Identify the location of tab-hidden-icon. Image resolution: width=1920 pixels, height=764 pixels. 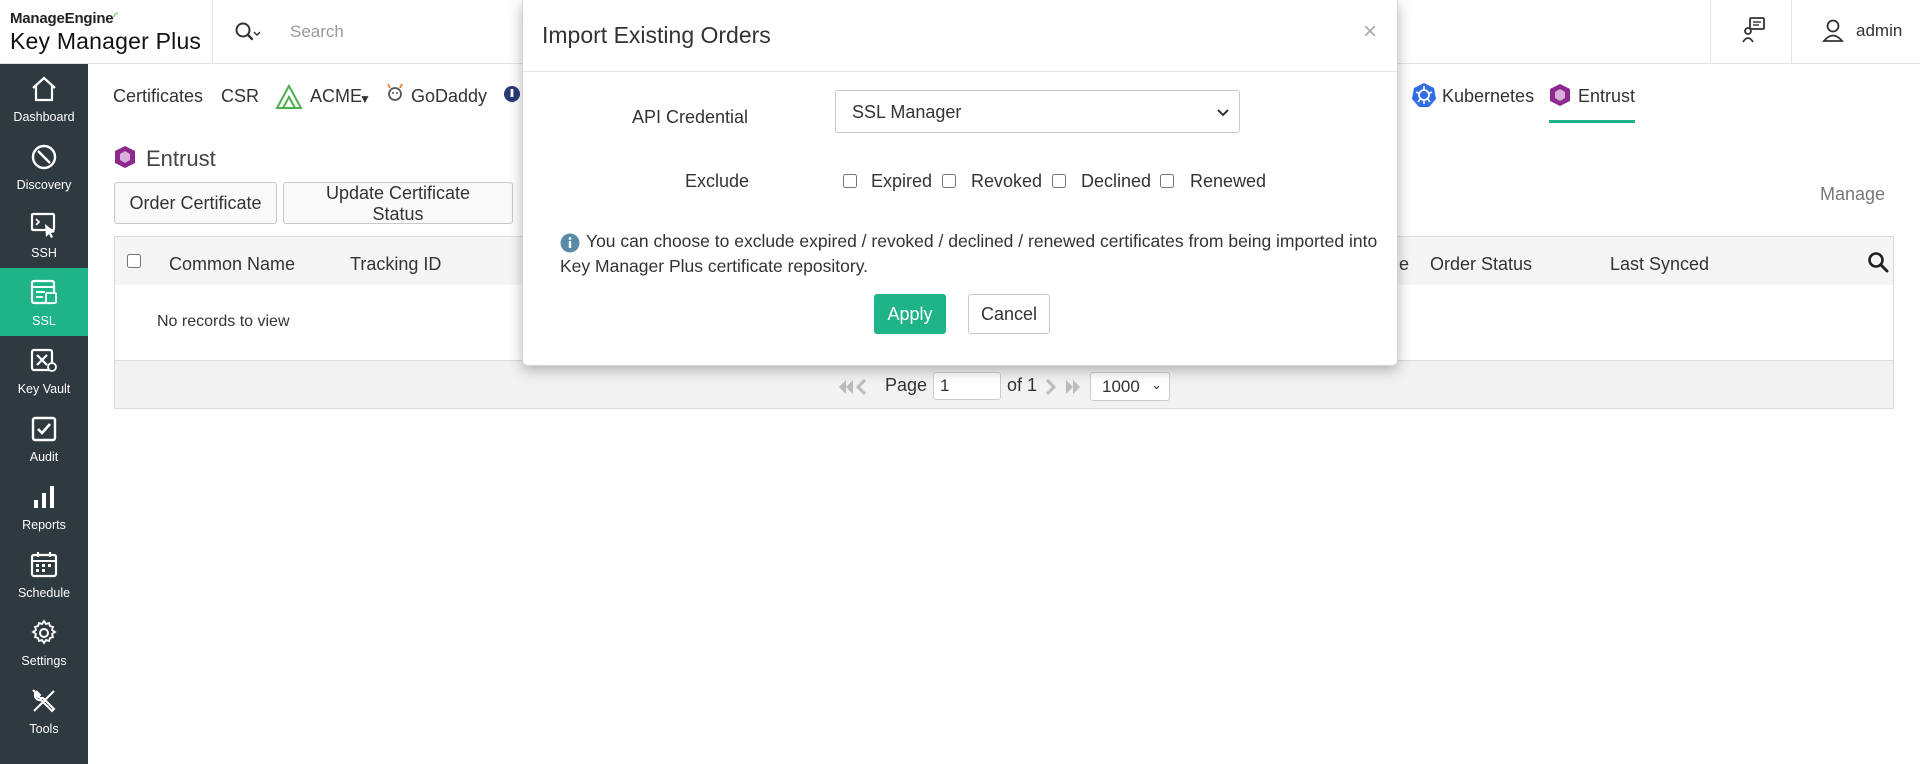
(512, 94).